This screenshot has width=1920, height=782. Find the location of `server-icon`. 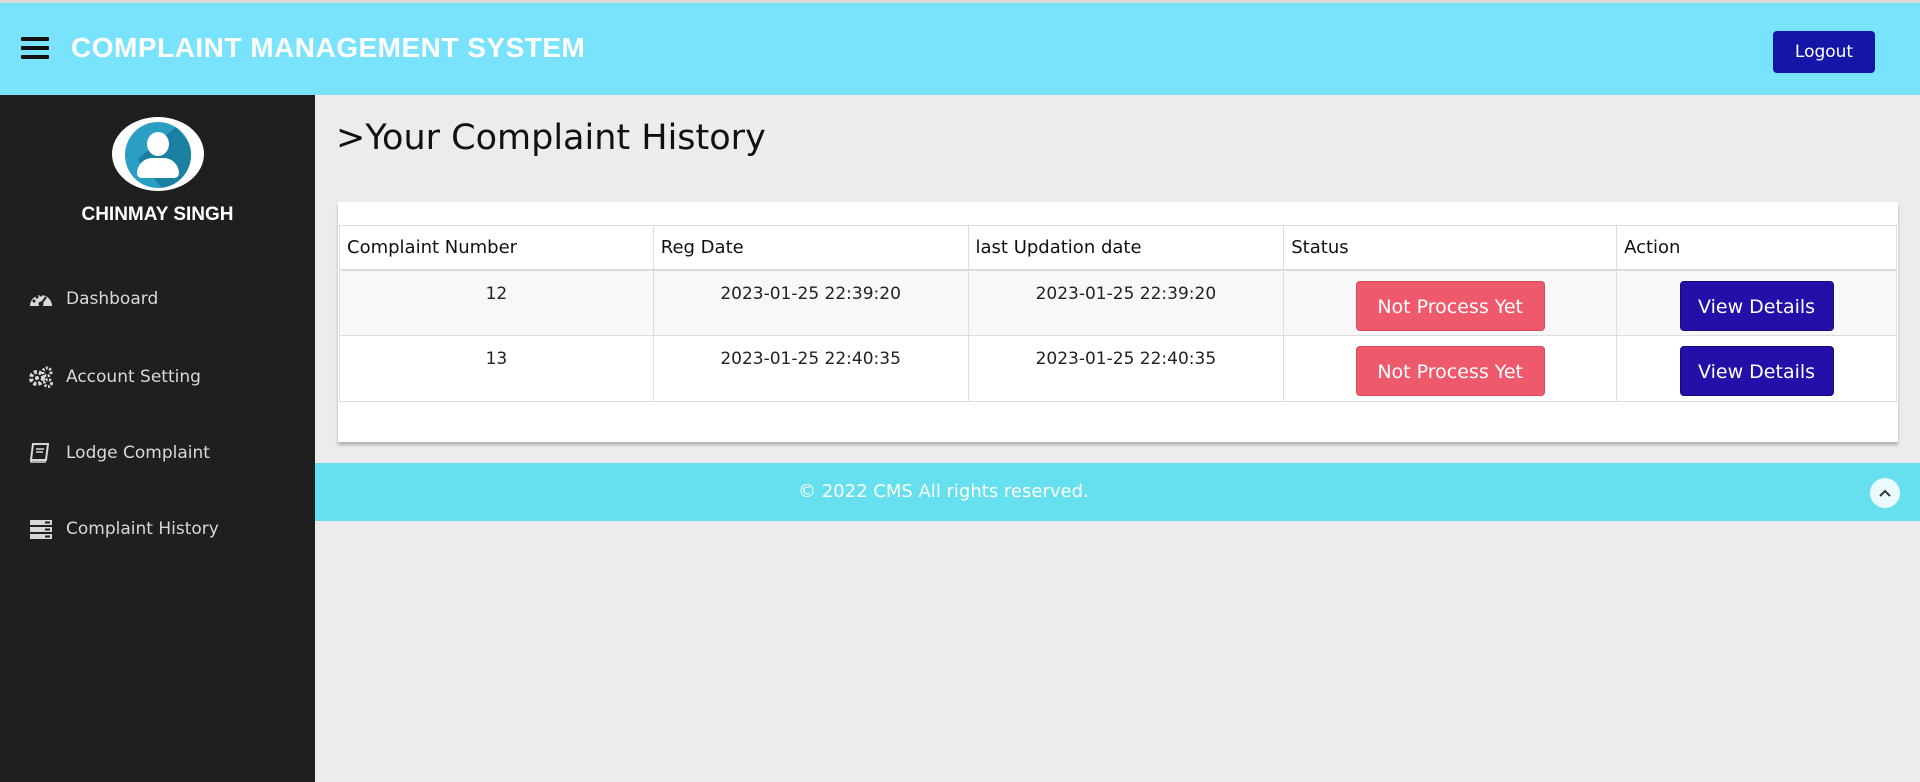

server-icon is located at coordinates (41, 529).